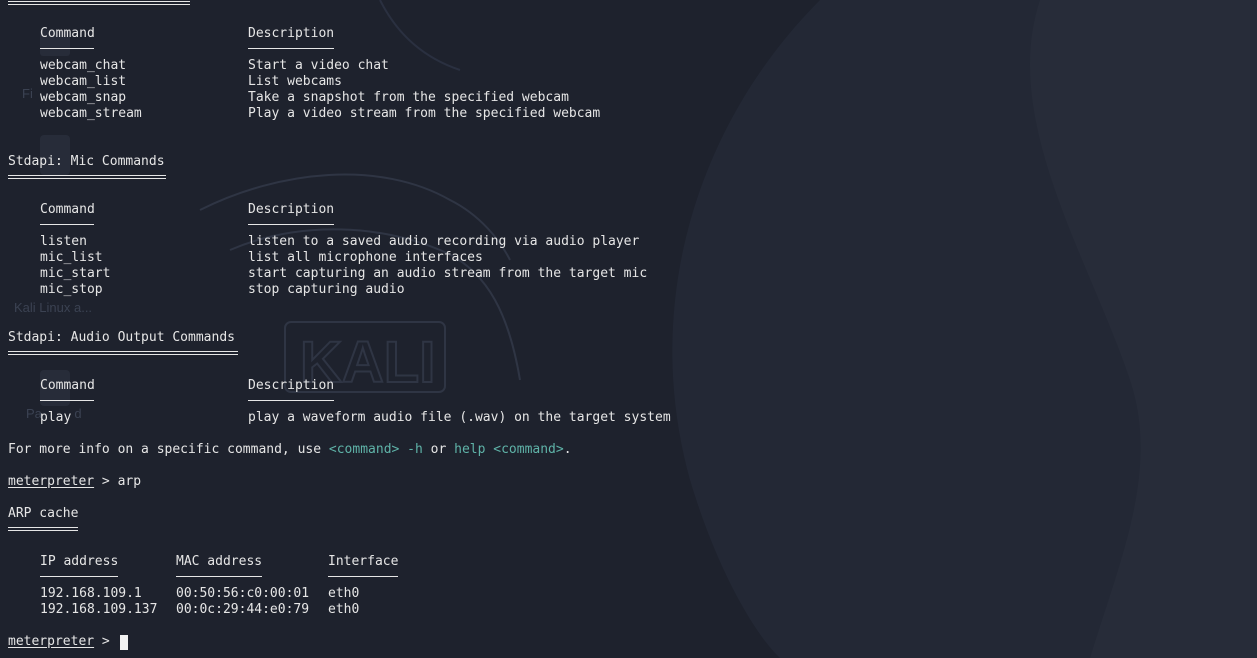 Image resolution: width=1257 pixels, height=658 pixels. Describe the element at coordinates (71, 289) in the screenshot. I see `command-name: mic_stop` at that location.